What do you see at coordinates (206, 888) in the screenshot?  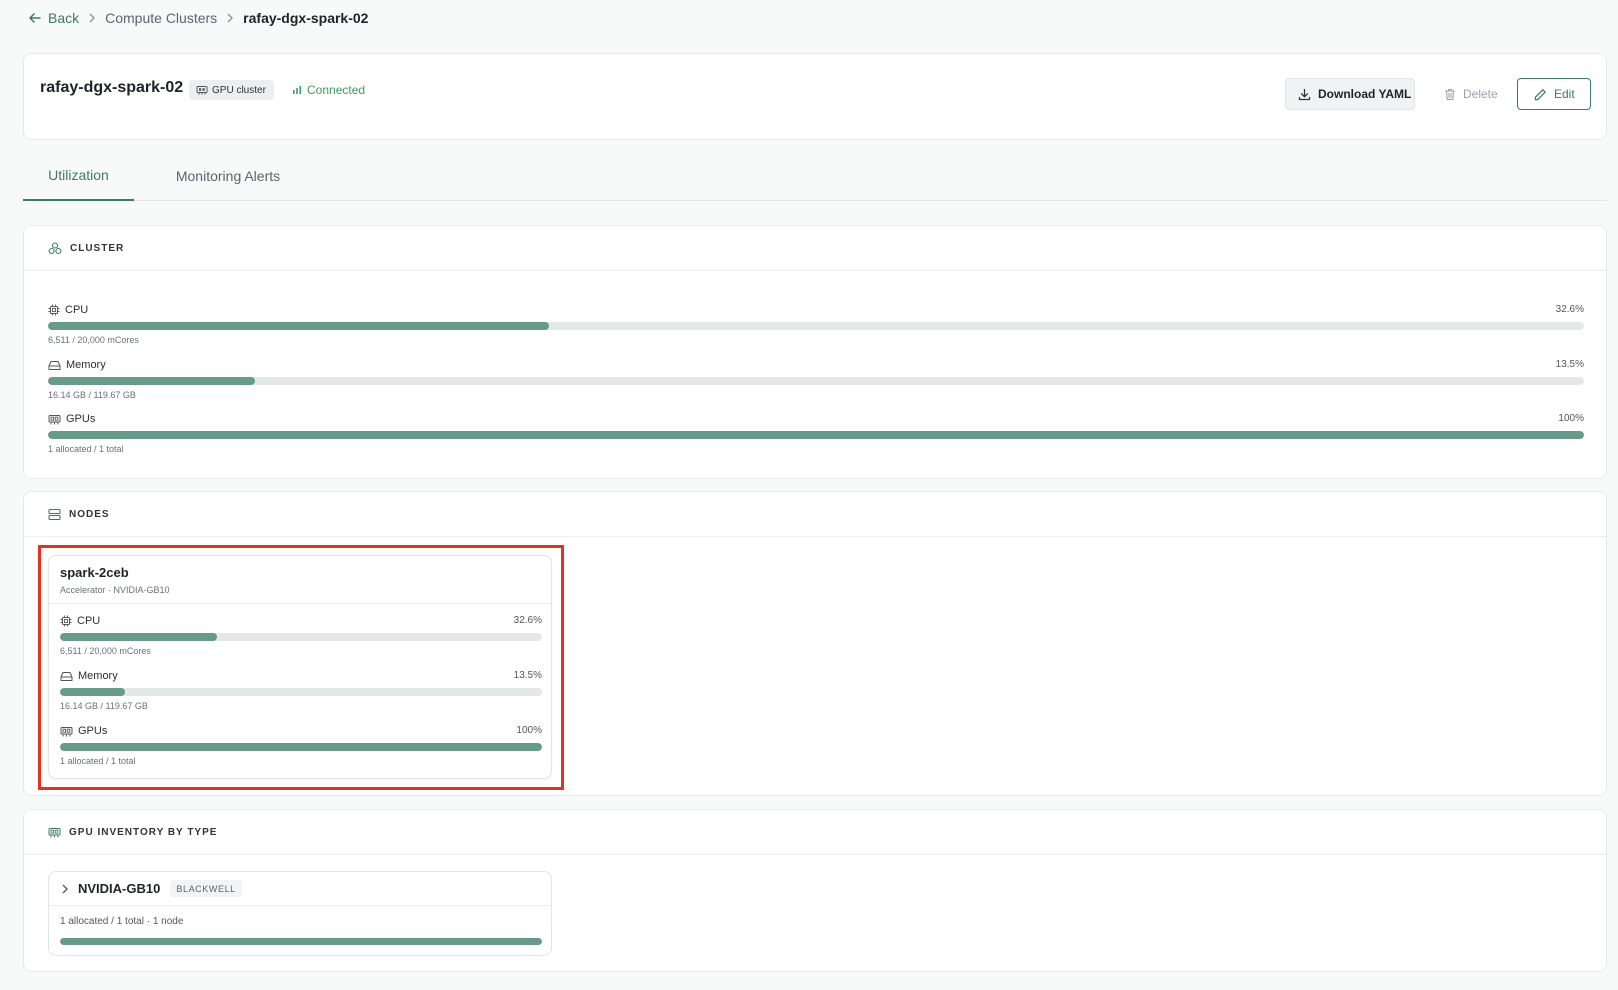 I see `architecture-badge: BLACKWELL` at bounding box center [206, 888].